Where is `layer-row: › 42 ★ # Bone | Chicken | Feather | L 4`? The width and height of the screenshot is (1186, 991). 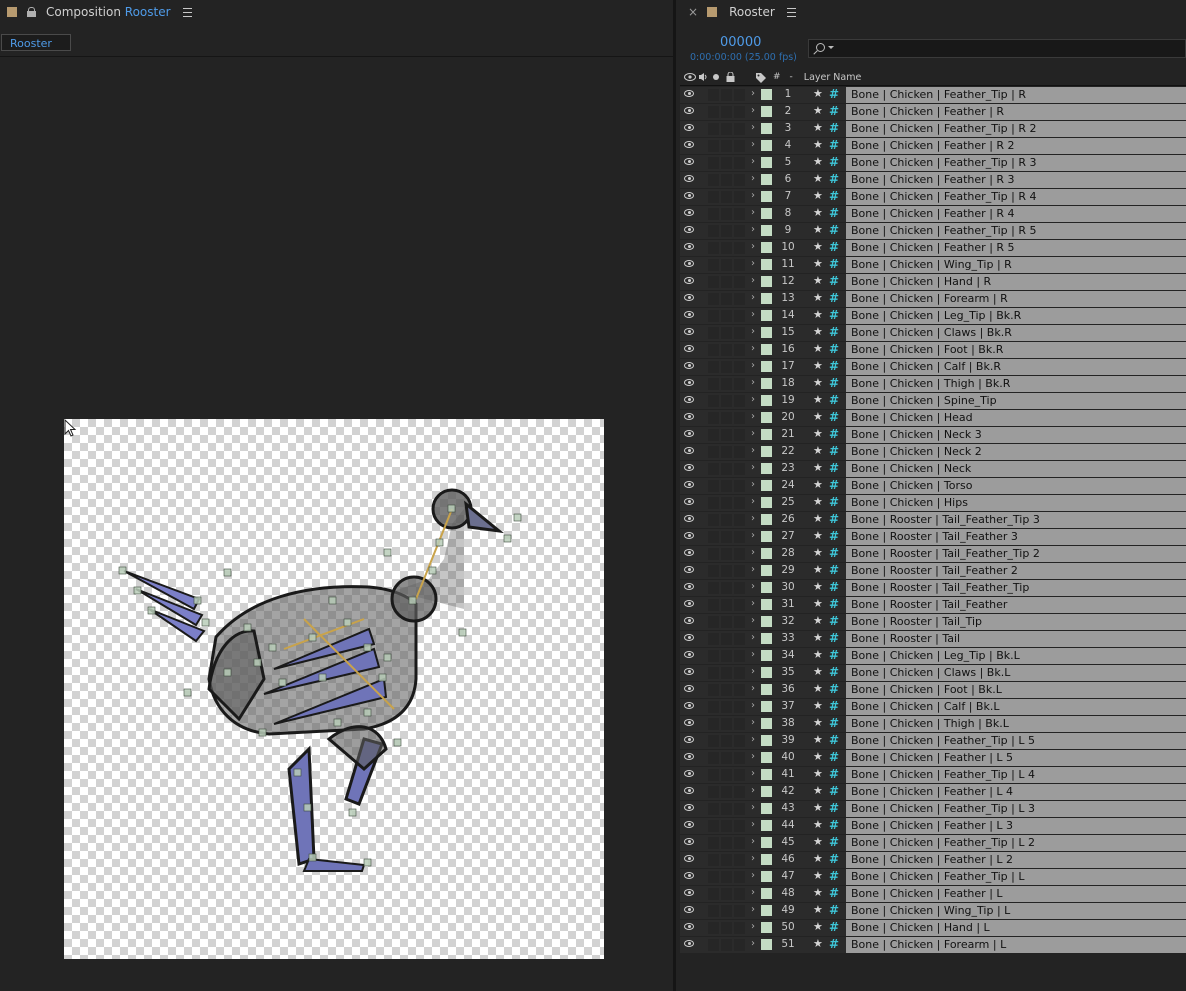
layer-row: › 42 ★ # Bone | Chicken | Feather | L 4 is located at coordinates (933, 792).